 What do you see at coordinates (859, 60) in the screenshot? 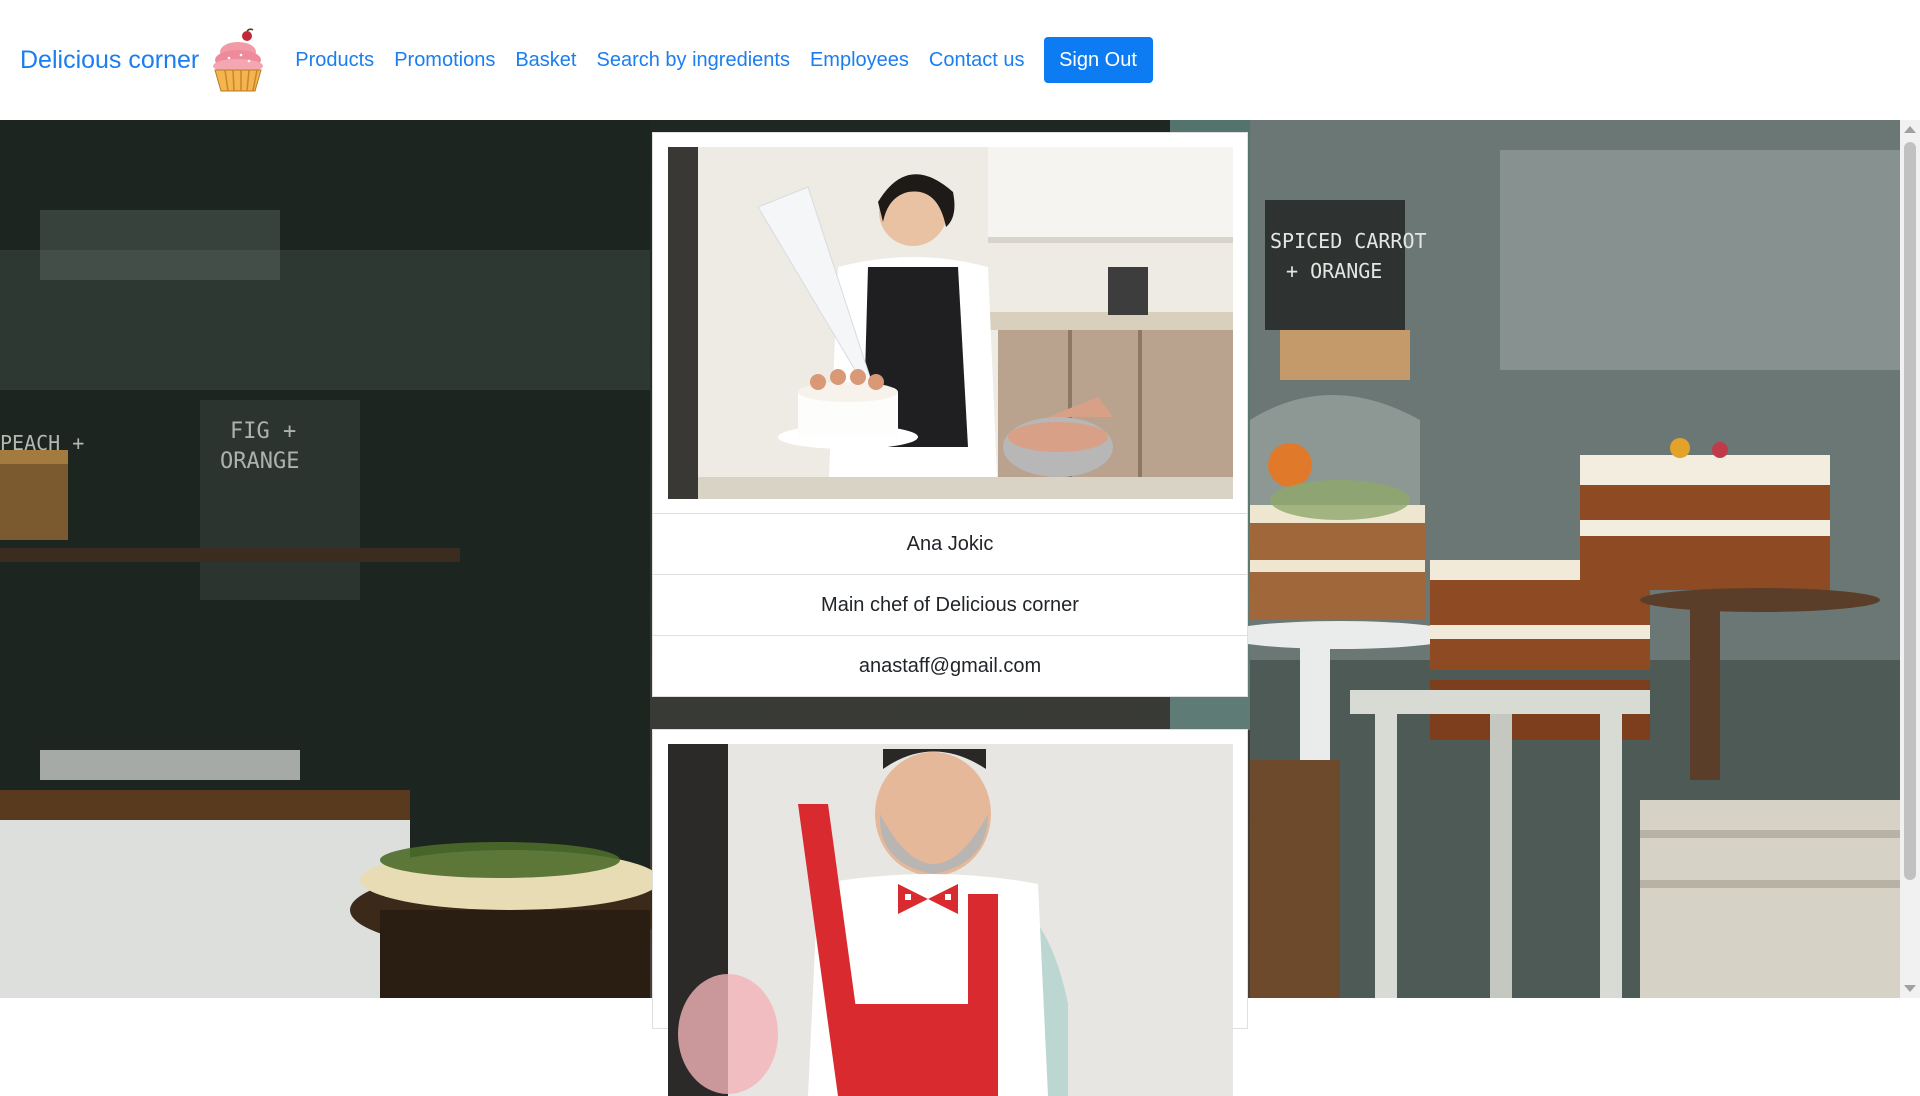
I see `nav-employees: Employees` at bounding box center [859, 60].